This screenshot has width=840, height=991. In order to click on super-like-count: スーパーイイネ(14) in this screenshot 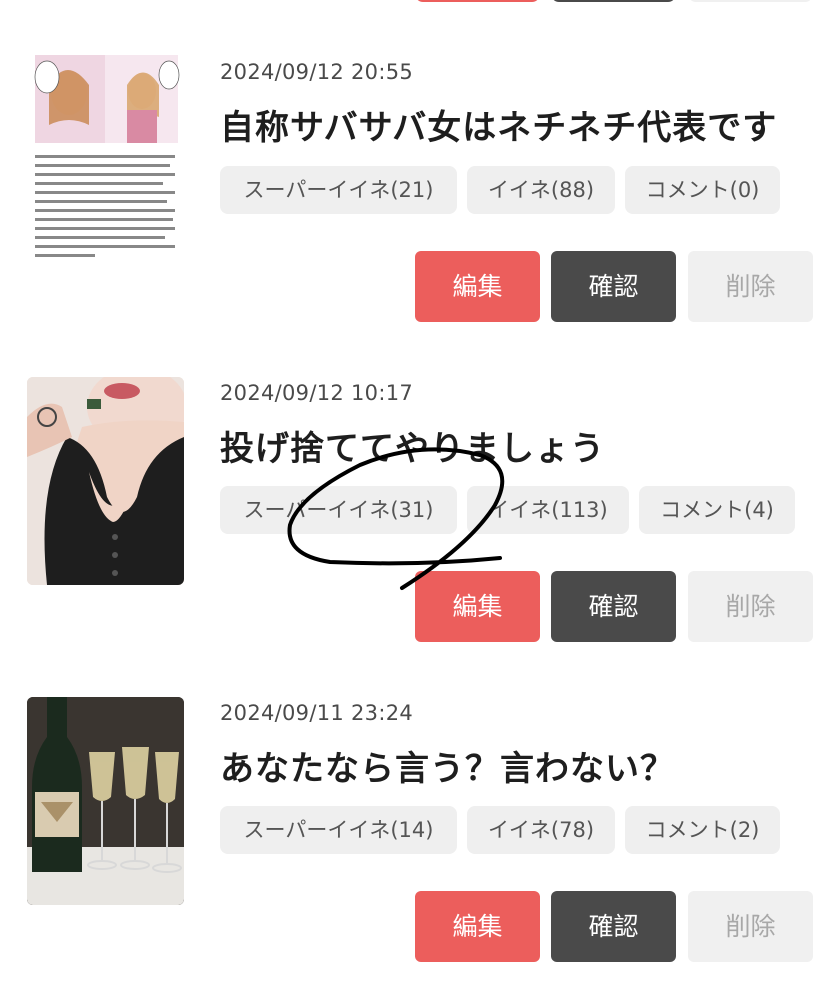, I will do `click(338, 830)`.